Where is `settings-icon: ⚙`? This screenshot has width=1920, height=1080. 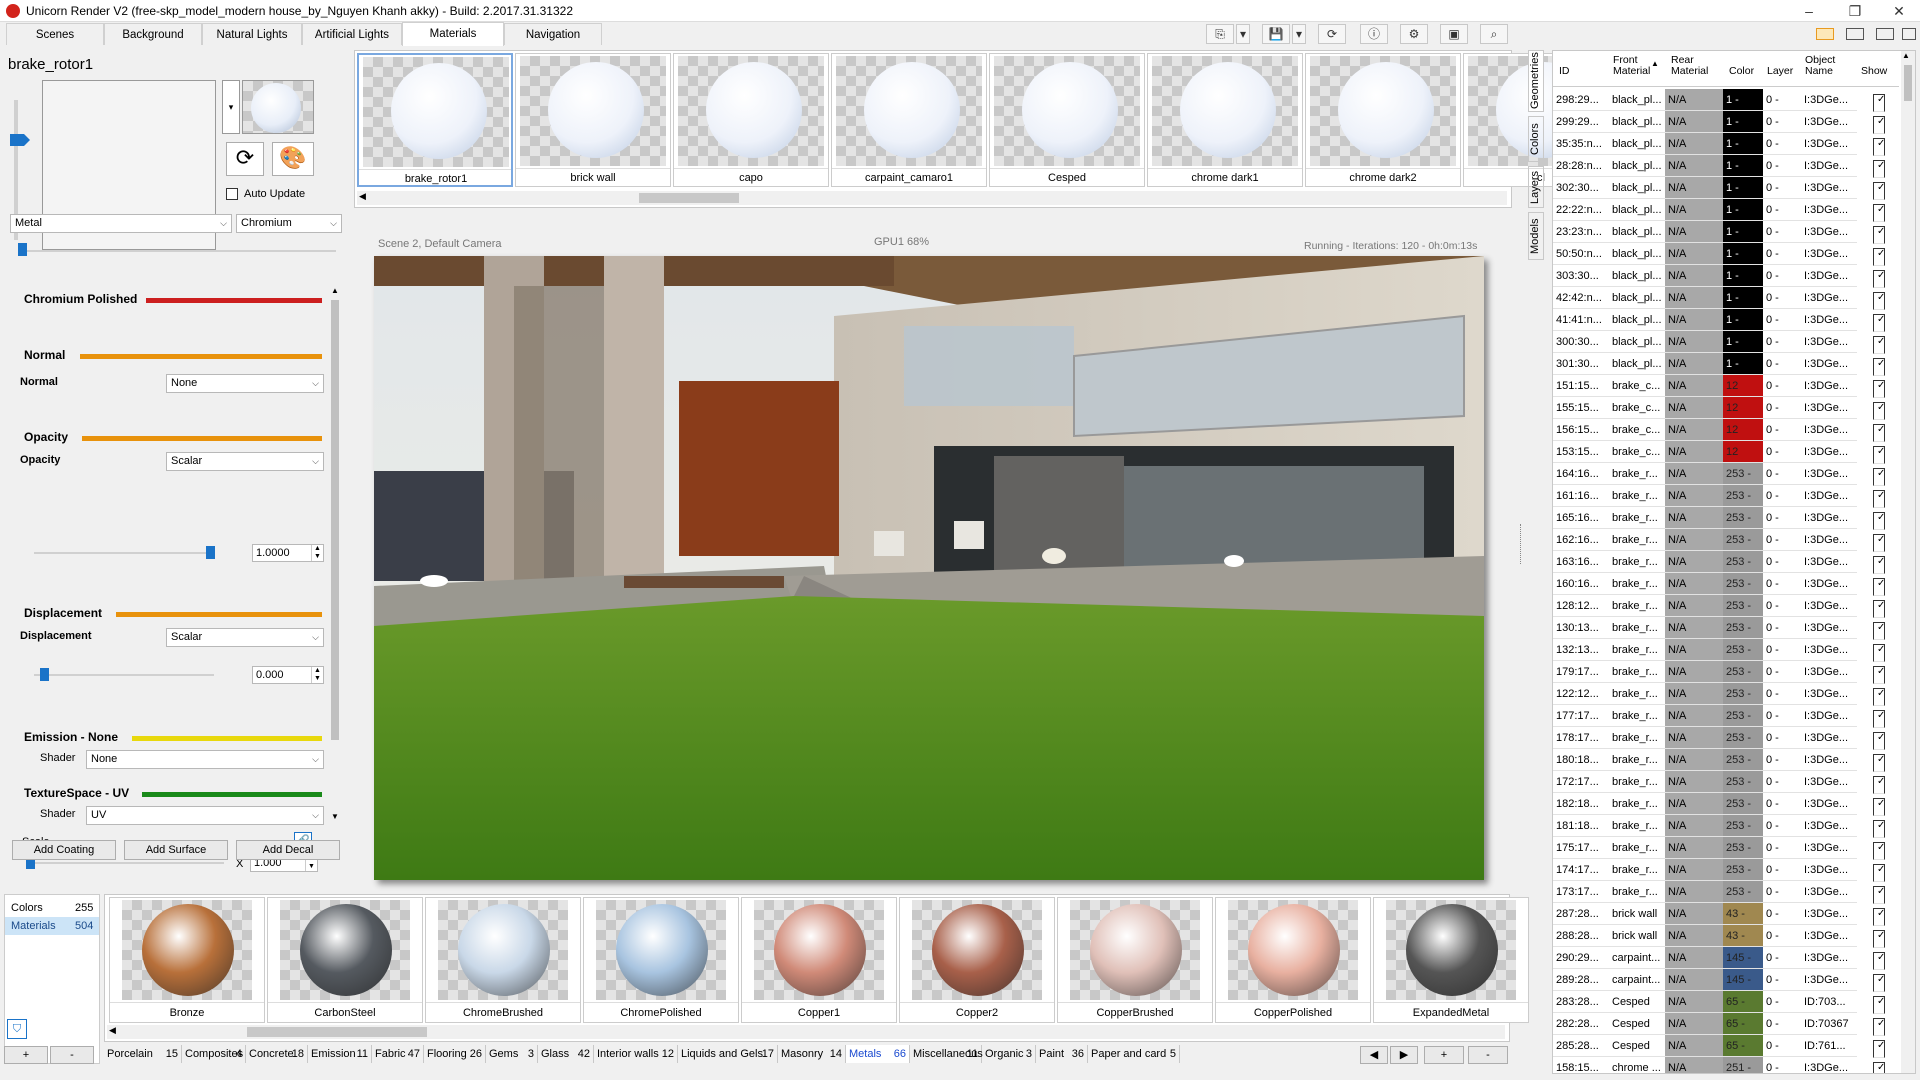 settings-icon: ⚙ is located at coordinates (1414, 34).